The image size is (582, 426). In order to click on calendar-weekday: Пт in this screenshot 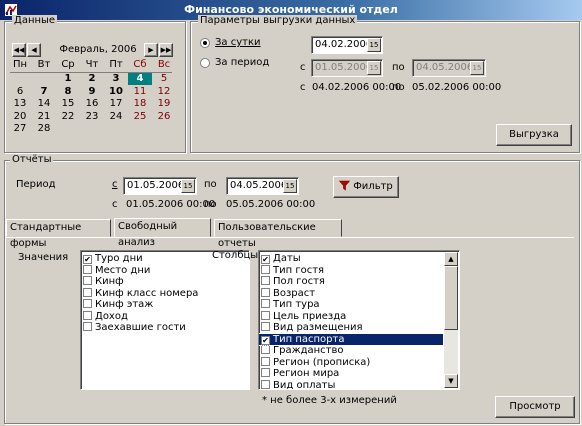, I will do `click(116, 64)`.